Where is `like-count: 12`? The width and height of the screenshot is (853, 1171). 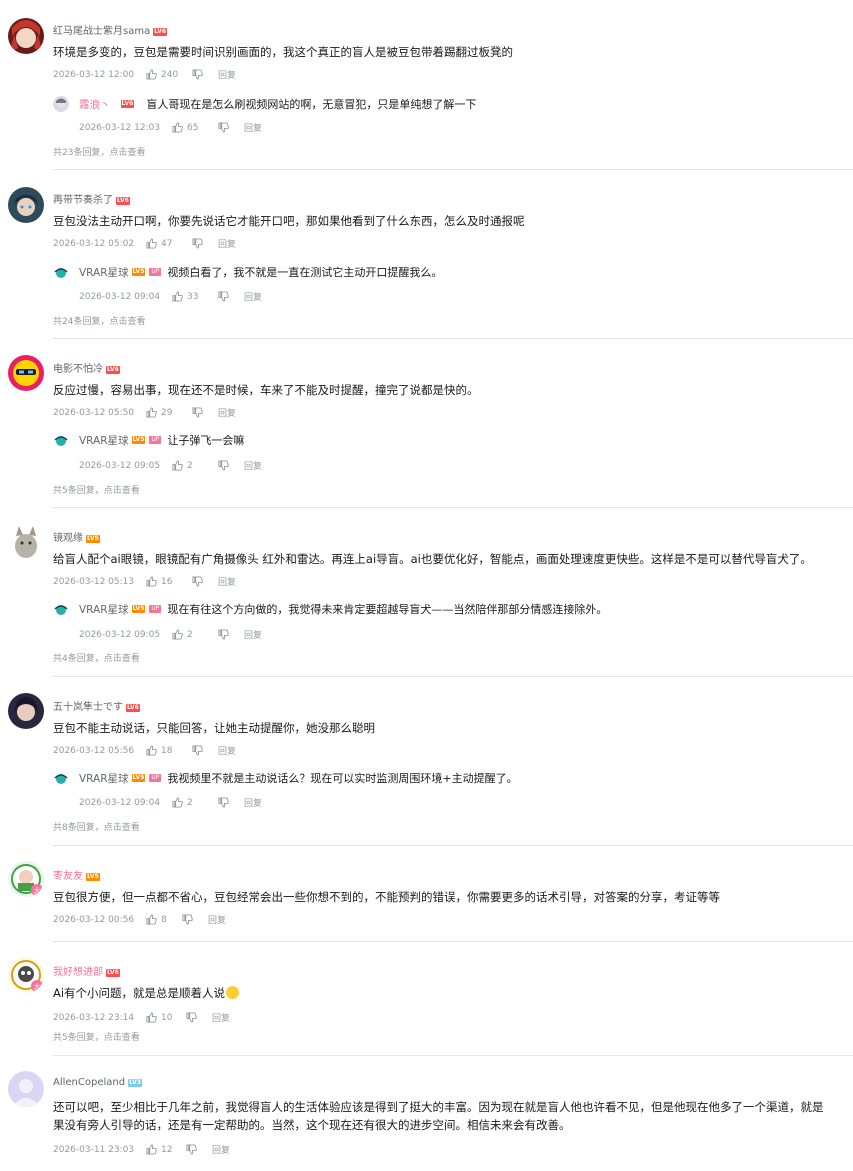
like-count: 12 is located at coordinates (167, 1149).